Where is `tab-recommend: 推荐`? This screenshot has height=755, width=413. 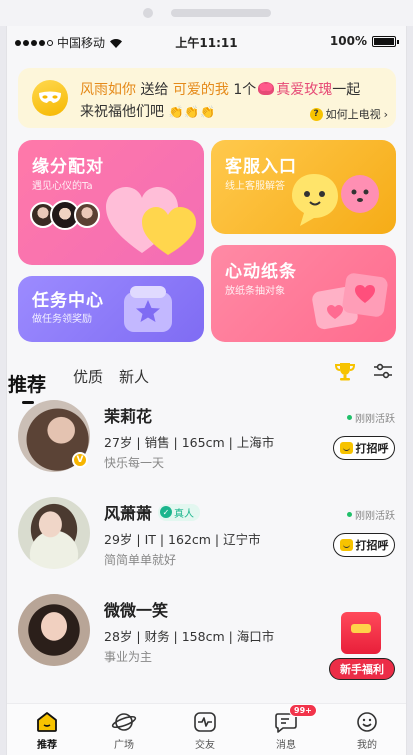
tab-recommend: 推荐 is located at coordinates (27, 387).